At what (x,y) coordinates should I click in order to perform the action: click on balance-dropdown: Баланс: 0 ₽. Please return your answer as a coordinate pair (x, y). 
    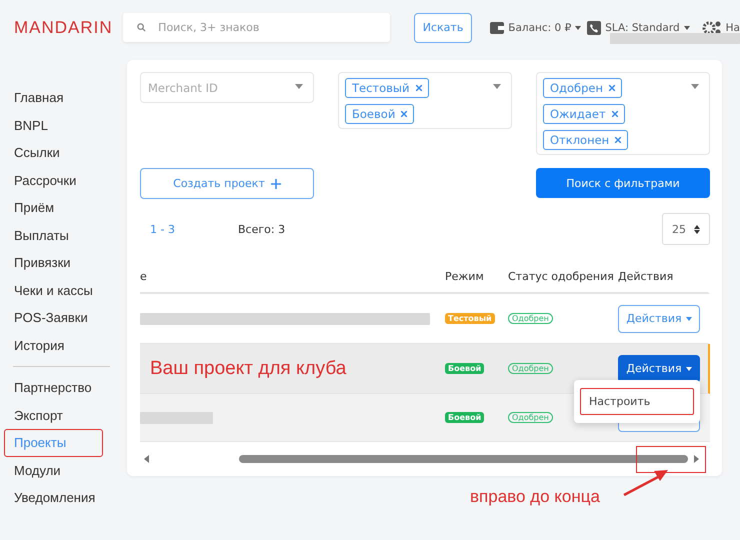
    Looking at the image, I should click on (540, 28).